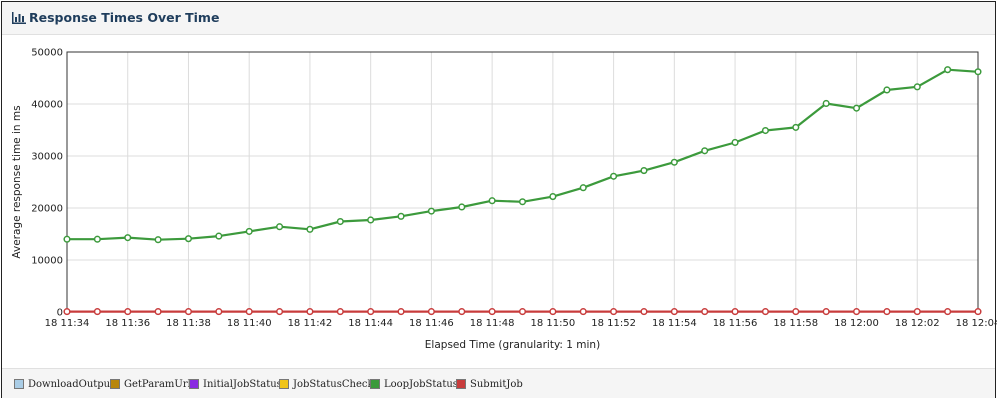  I want to click on legend-label: DownloadOutput, so click(71, 384).